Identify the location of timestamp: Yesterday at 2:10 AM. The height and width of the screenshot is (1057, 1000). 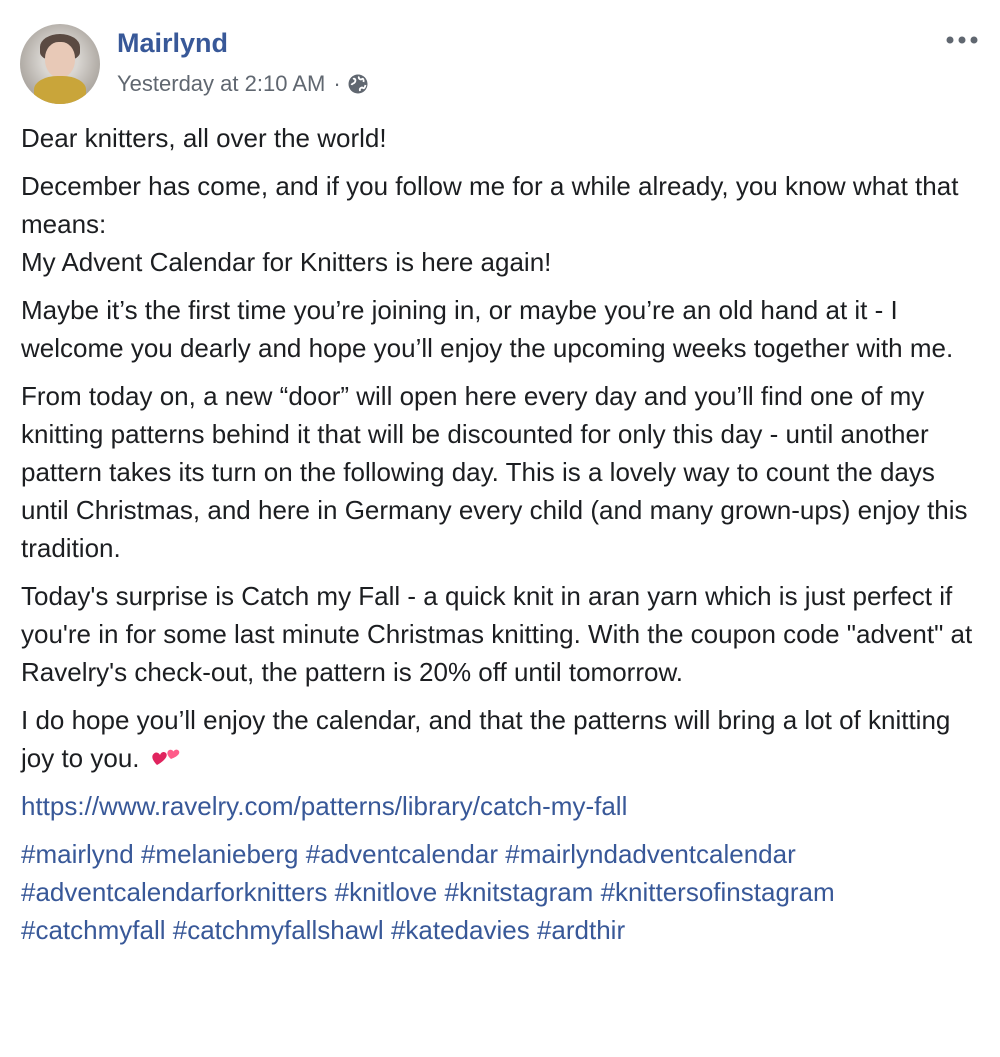
(221, 84).